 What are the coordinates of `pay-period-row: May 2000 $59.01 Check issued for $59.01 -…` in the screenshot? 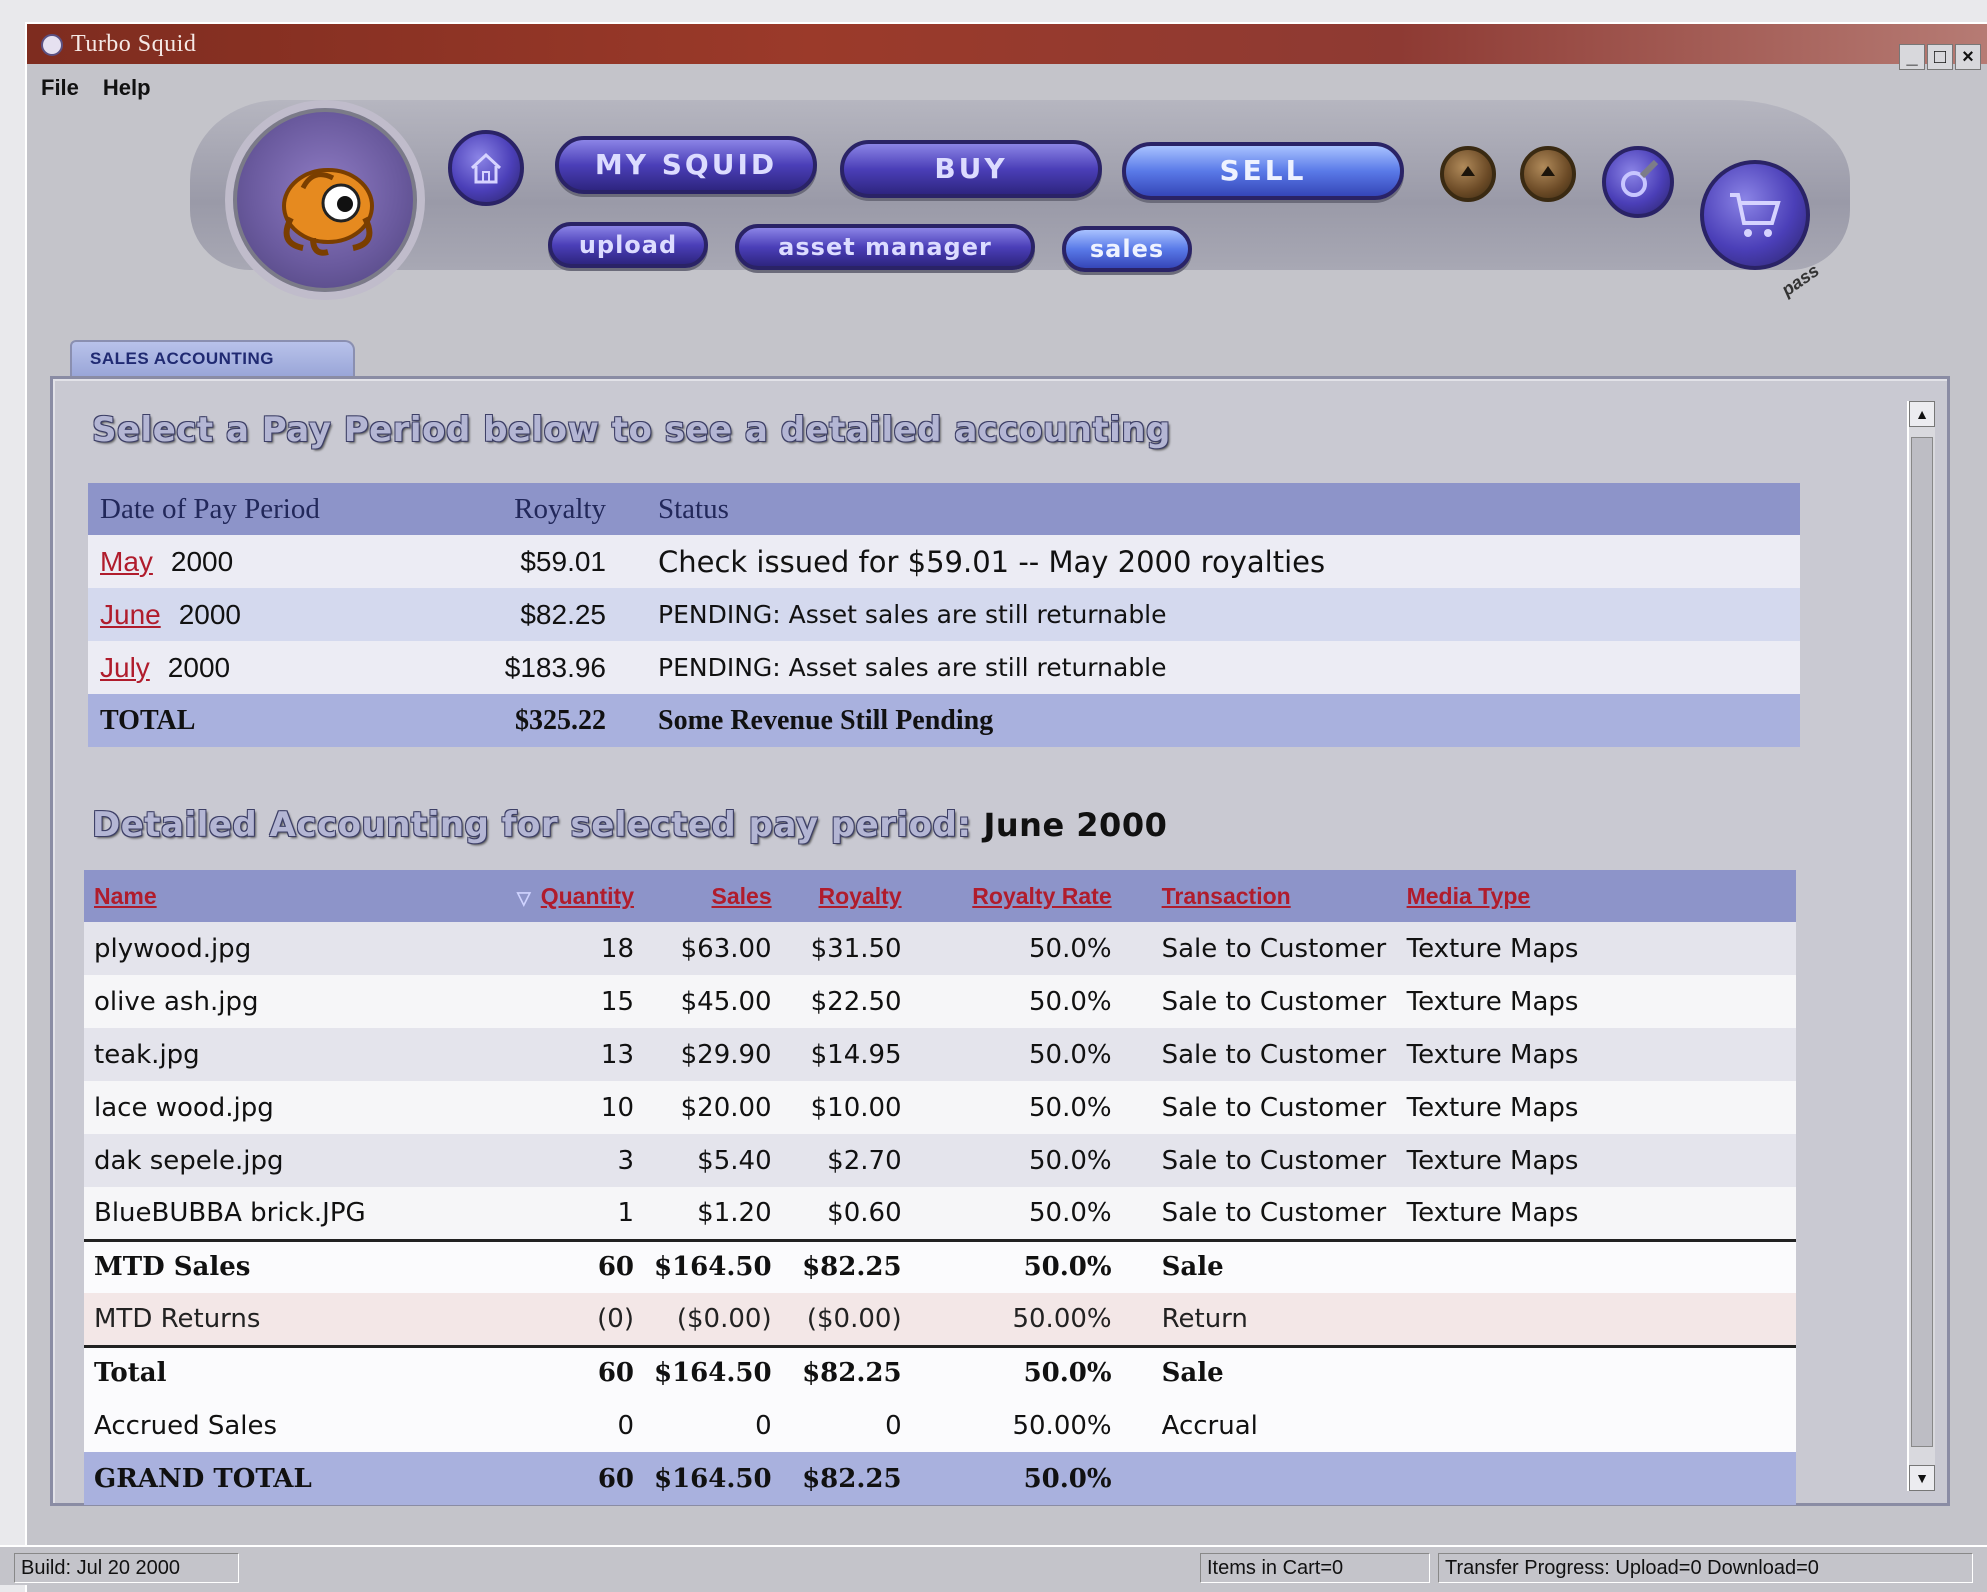 It's located at (944, 561).